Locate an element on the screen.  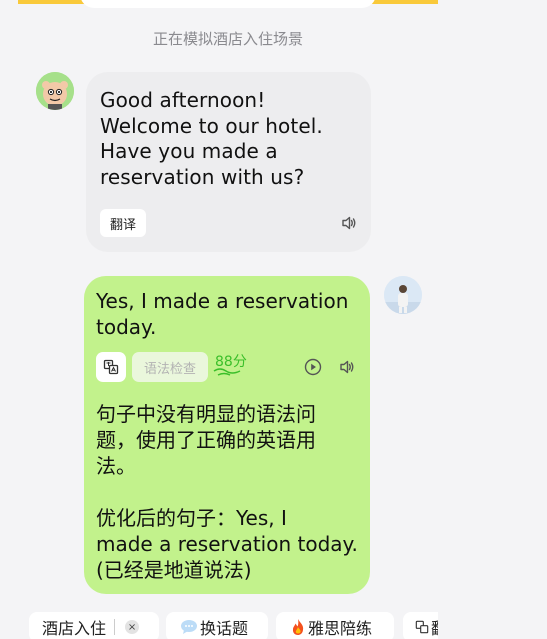
scene-chip: 酒店入住 × is located at coordinates (94, 625).